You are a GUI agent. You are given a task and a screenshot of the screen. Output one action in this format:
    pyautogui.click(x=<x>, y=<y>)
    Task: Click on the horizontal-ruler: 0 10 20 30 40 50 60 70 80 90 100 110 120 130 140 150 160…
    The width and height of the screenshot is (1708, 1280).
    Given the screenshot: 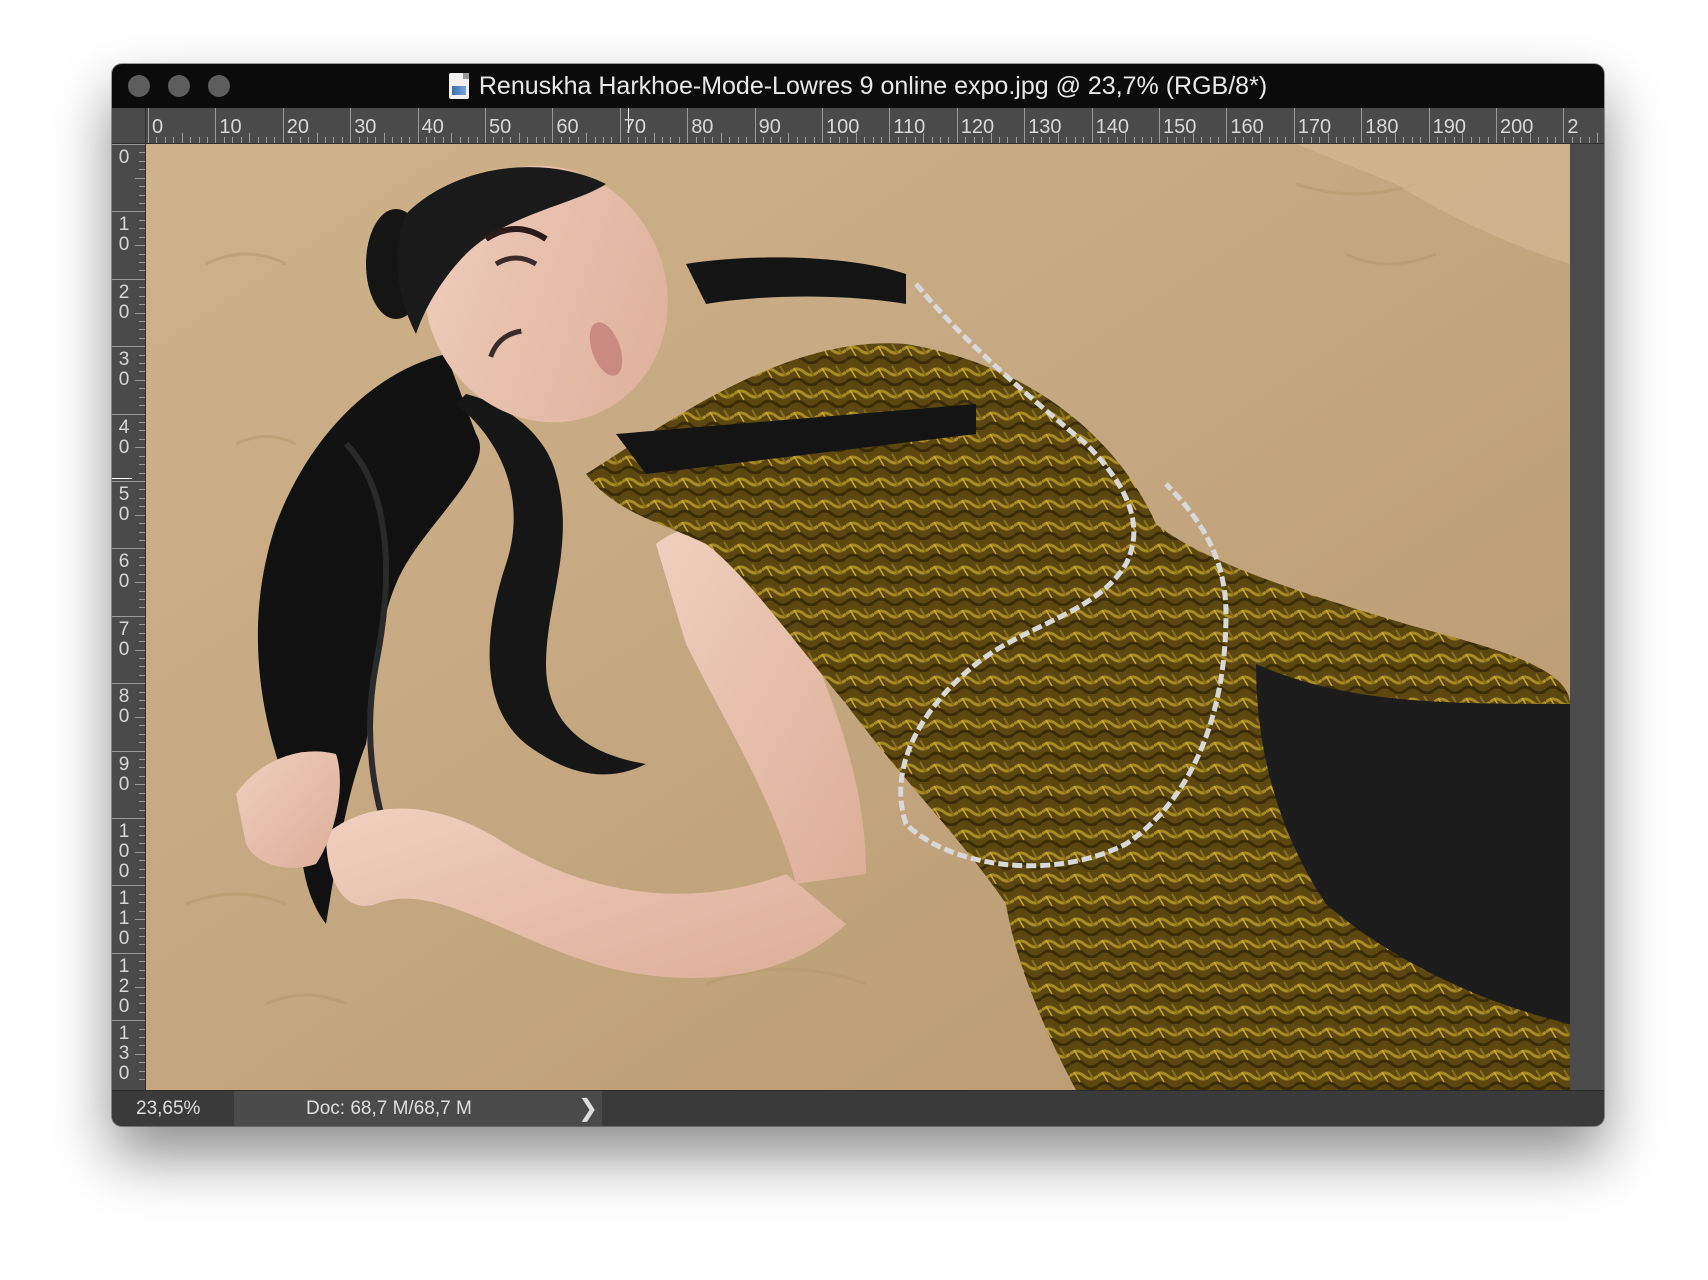 What is the action you would take?
    pyautogui.click(x=875, y=126)
    